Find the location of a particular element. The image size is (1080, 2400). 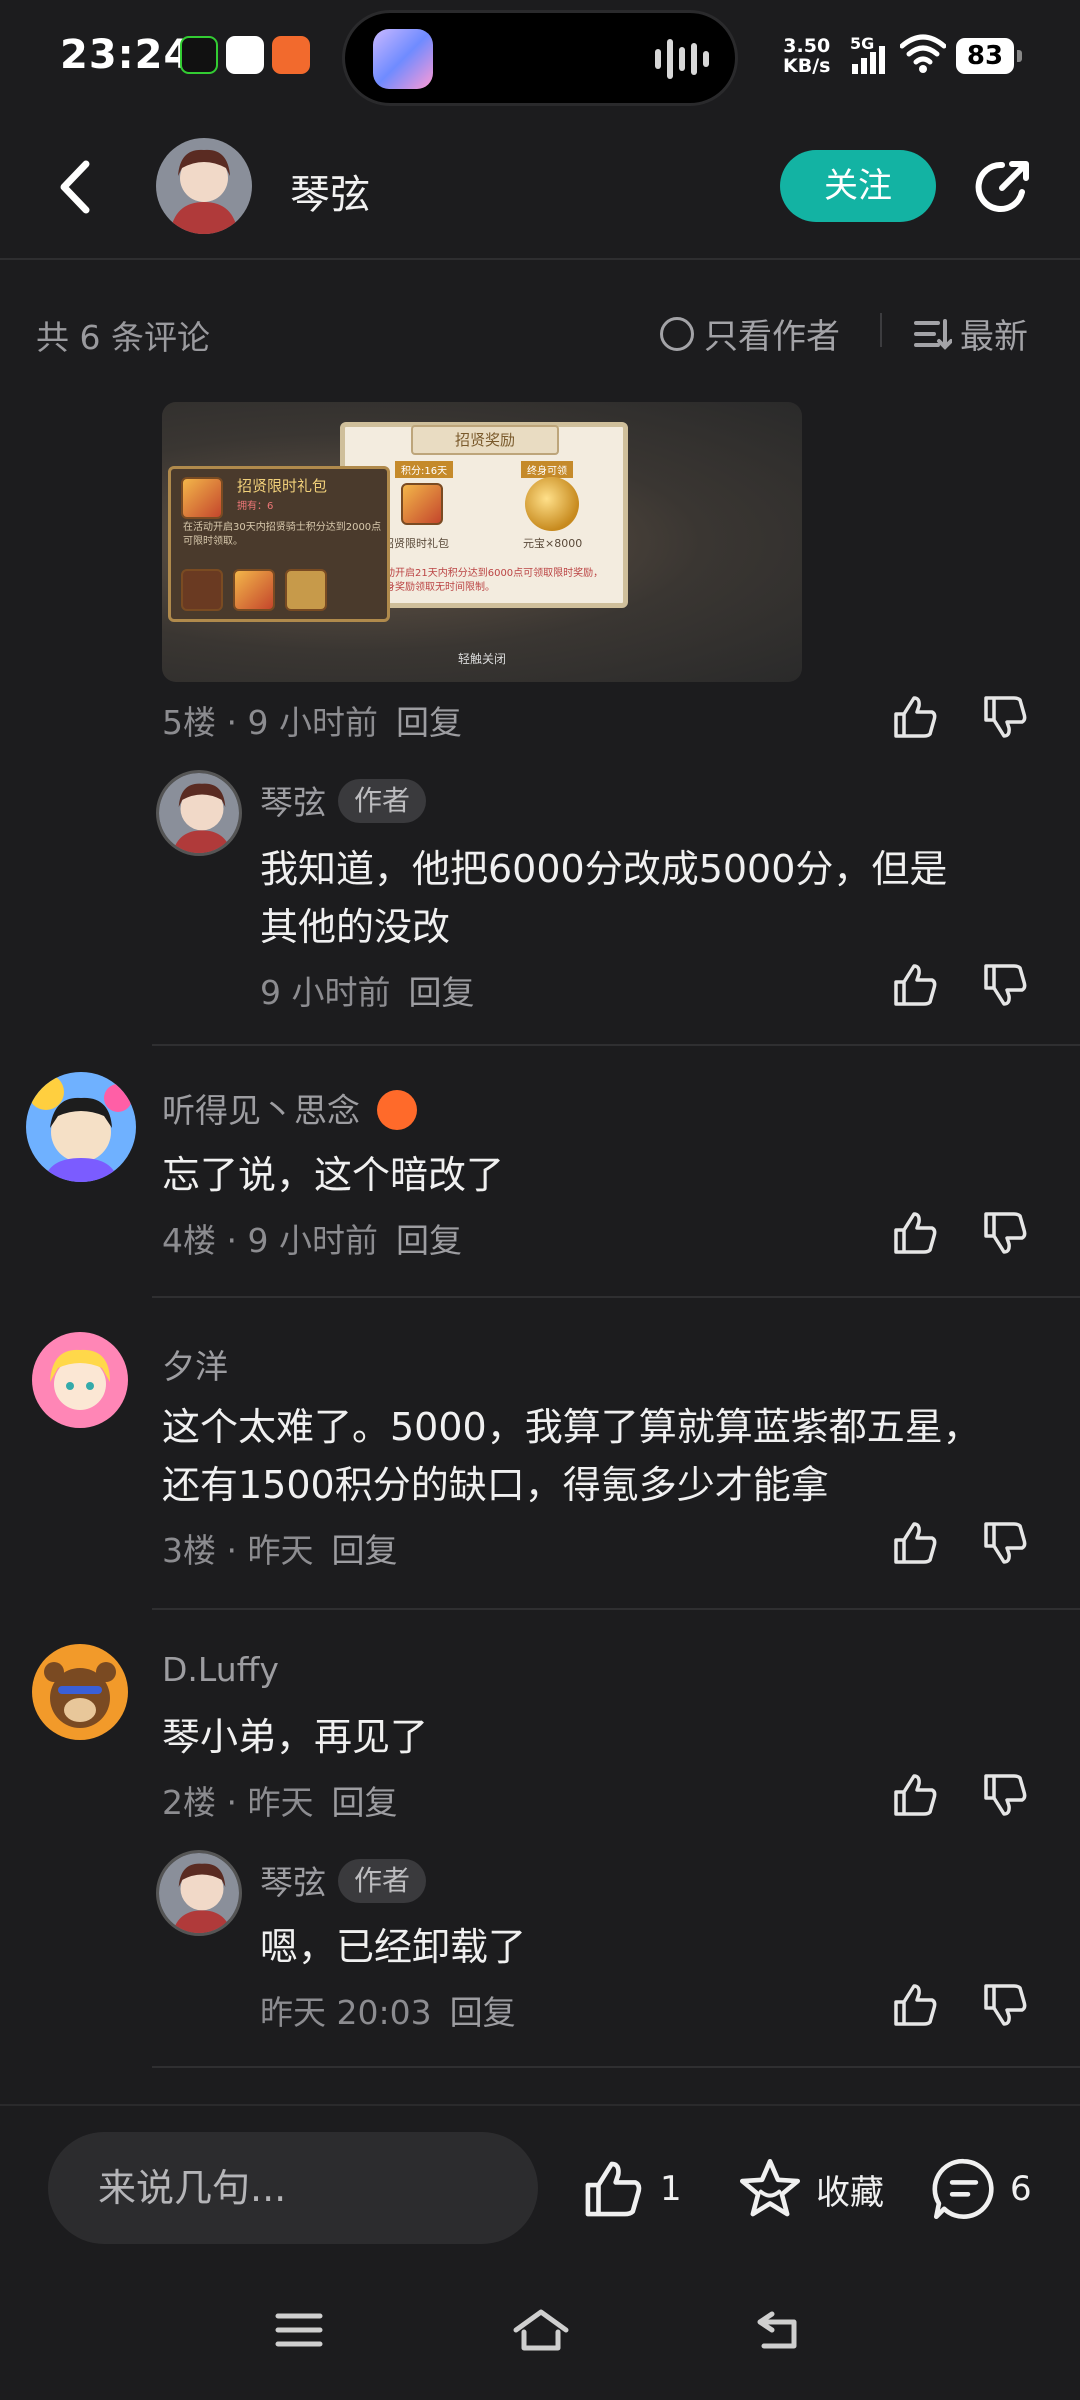

like-count: 1 is located at coordinates (671, 2189).